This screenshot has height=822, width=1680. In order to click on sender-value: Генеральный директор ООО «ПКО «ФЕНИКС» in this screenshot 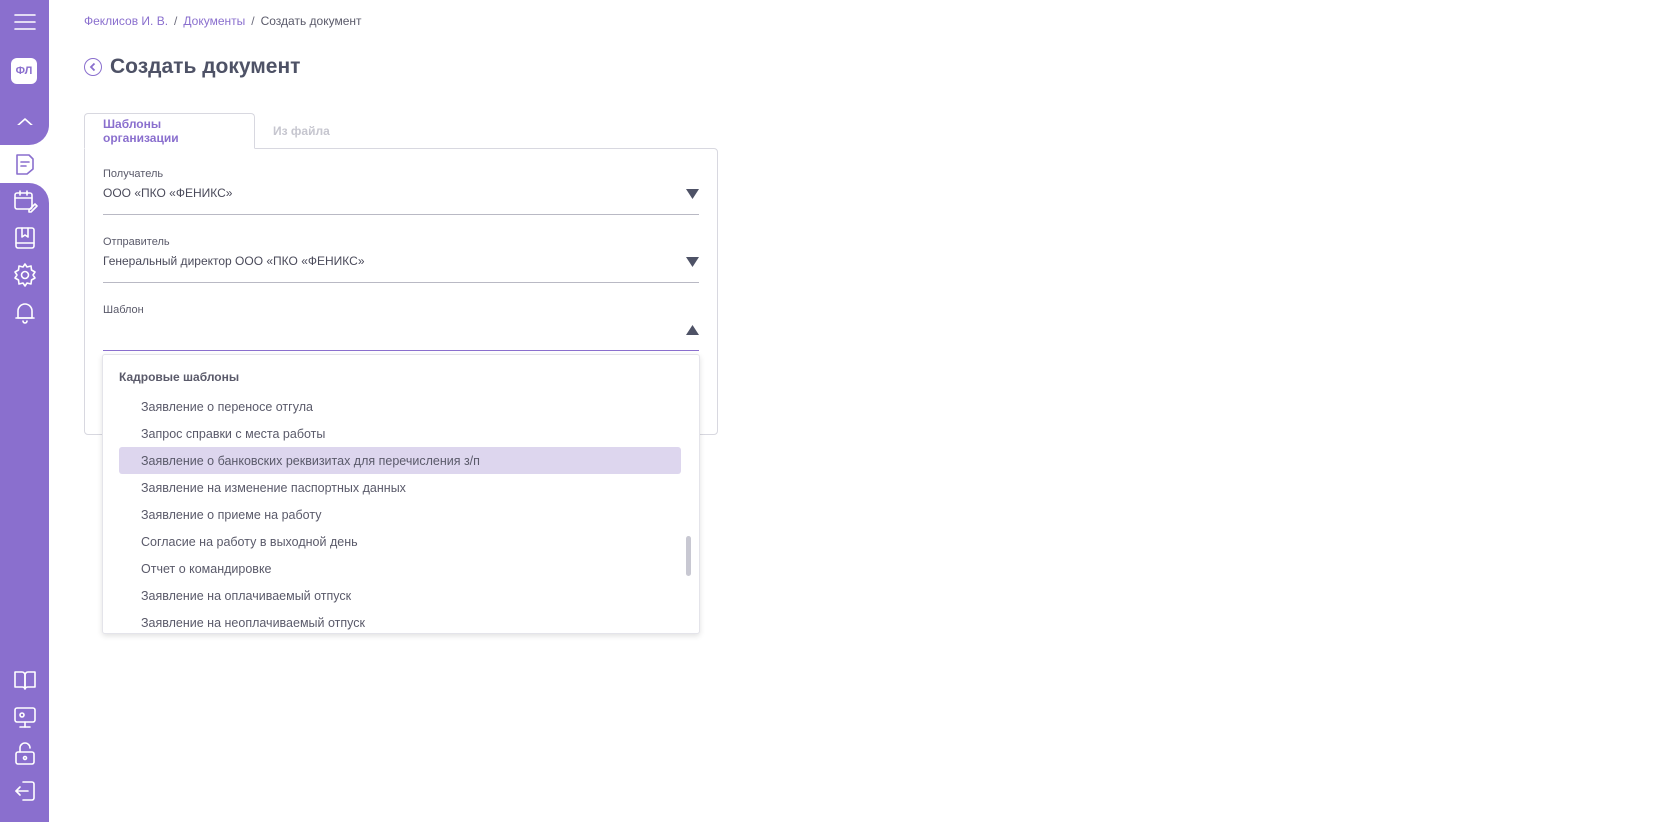, I will do `click(234, 261)`.